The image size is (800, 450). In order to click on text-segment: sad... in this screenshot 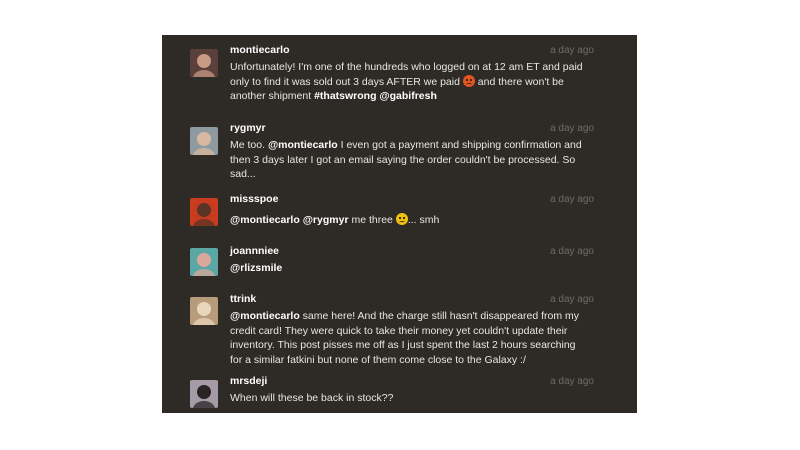, I will do `click(243, 174)`.